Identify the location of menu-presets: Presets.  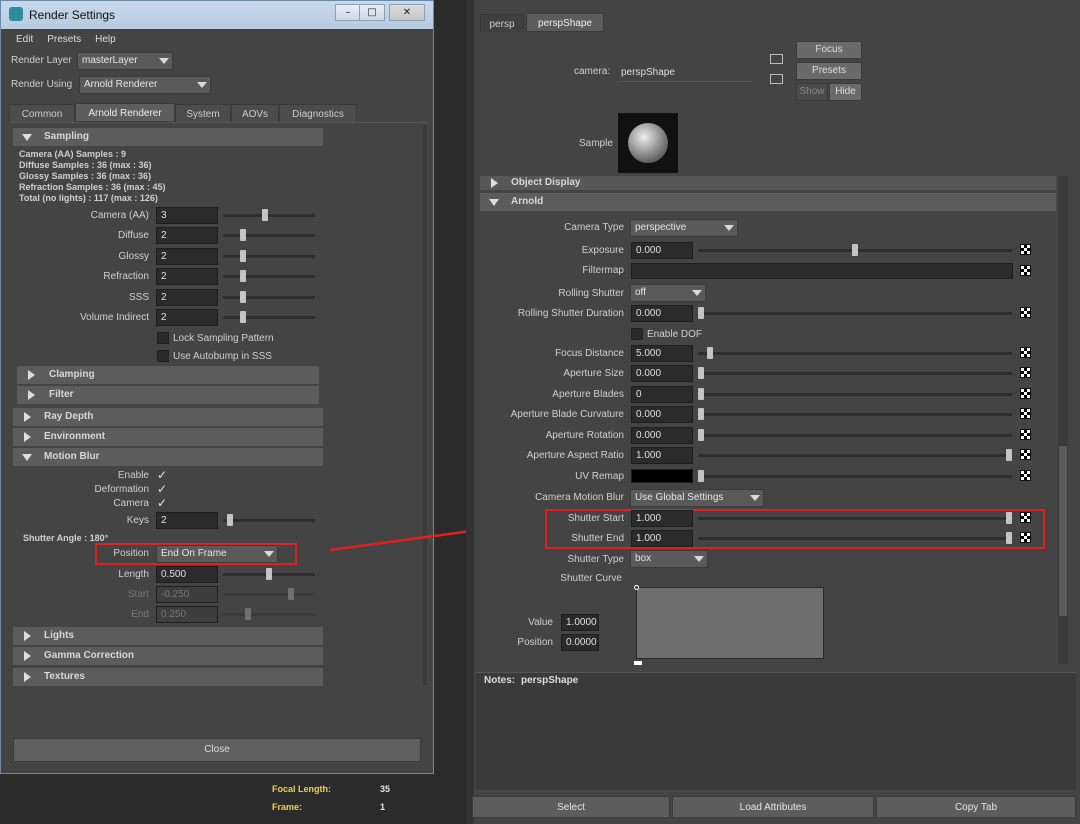
(64, 40).